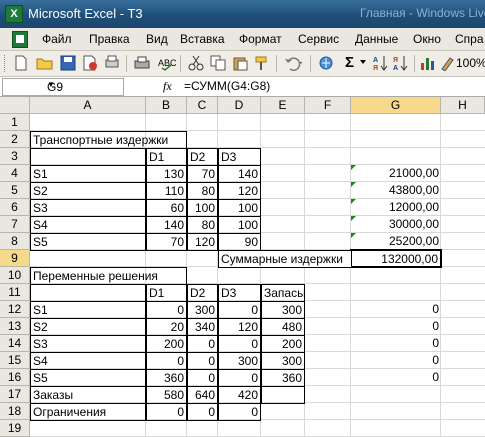  I want to click on column-header-h: H, so click(463, 105).